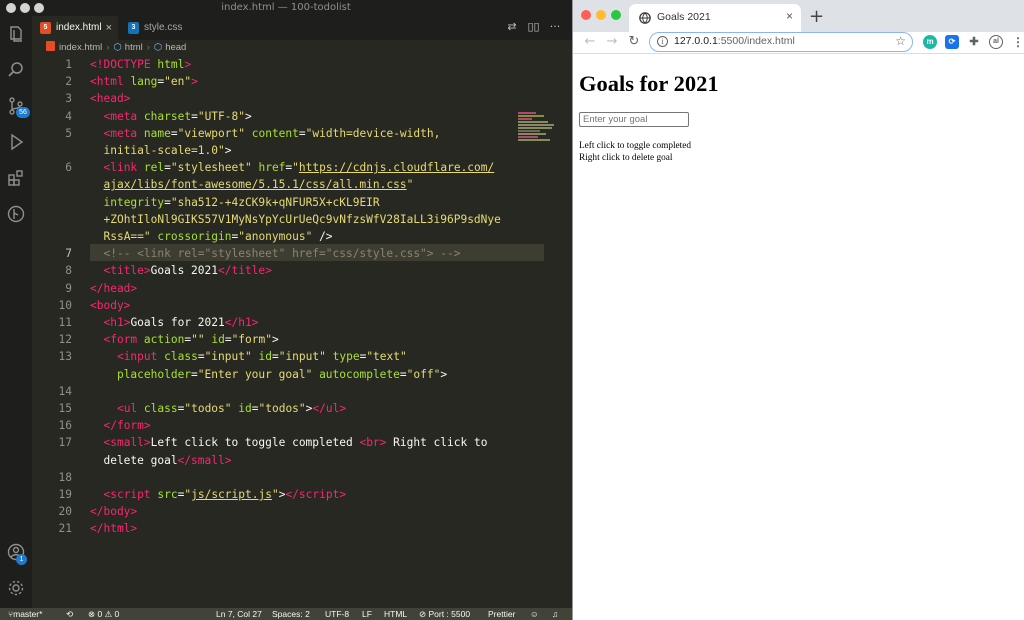 The height and width of the screenshot is (620, 1024). What do you see at coordinates (161, 460) in the screenshot?
I see `line-code: delete goal</small>` at bounding box center [161, 460].